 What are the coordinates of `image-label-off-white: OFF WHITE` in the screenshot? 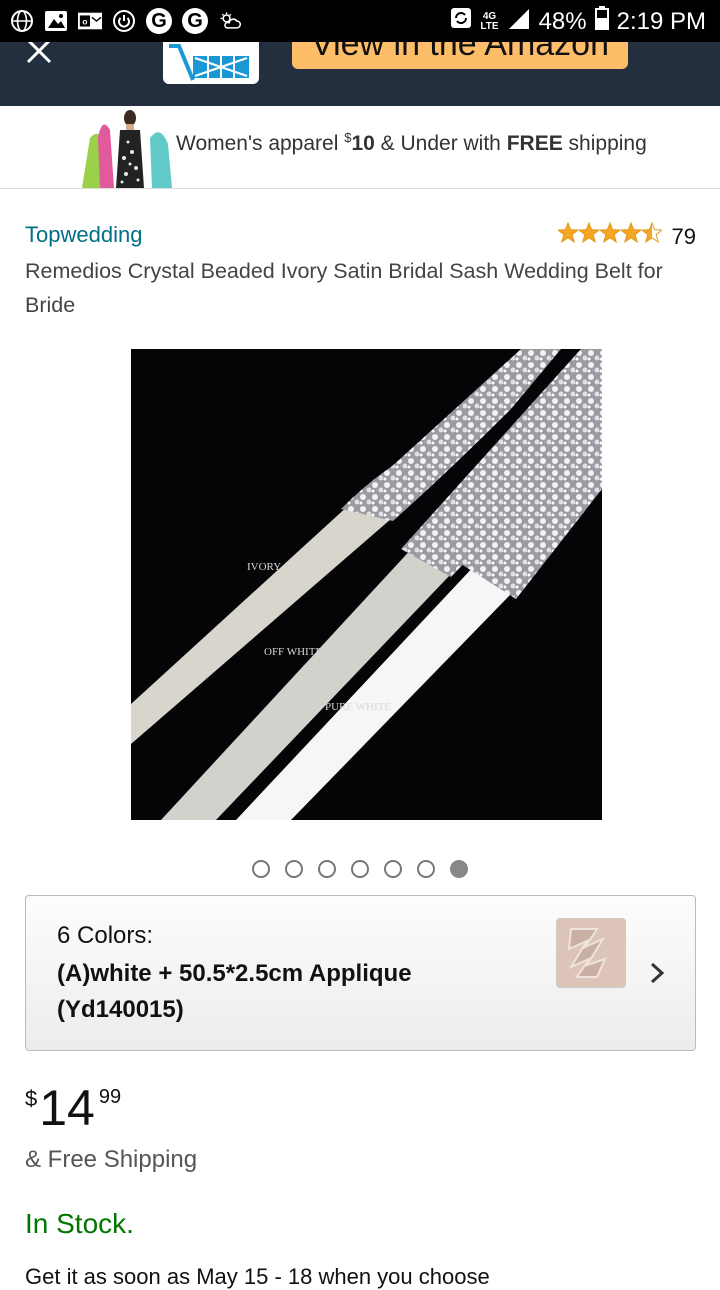 It's located at (293, 652).